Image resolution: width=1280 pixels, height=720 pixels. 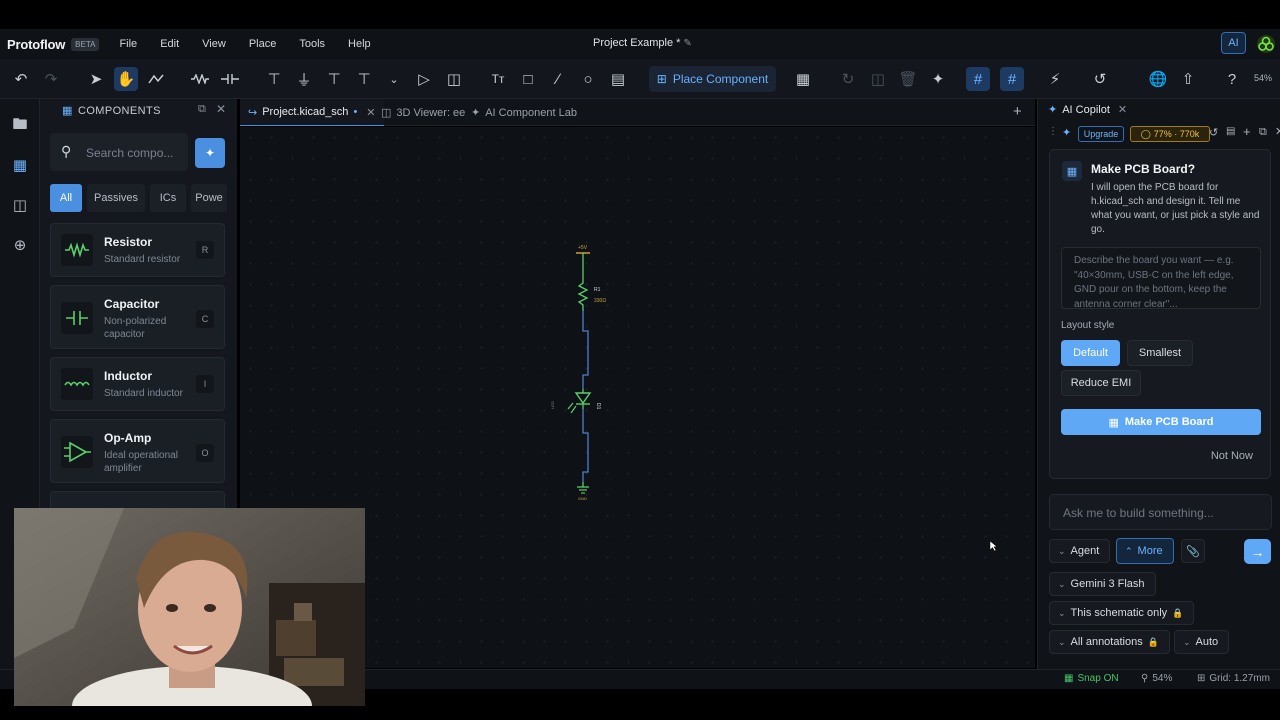 I want to click on project-title: Project Example * ✎, so click(x=642, y=43).